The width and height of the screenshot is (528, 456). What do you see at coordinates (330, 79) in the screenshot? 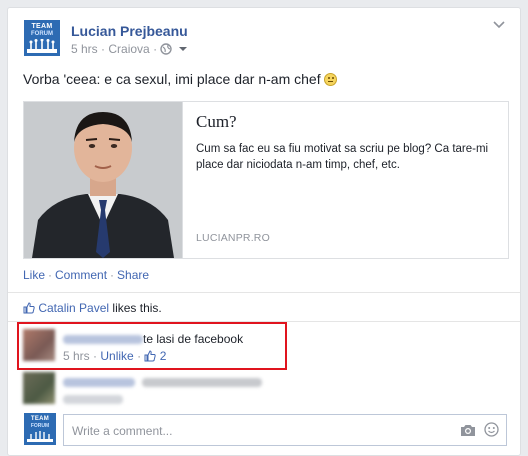
I see `smiley-emoji-icon` at bounding box center [330, 79].